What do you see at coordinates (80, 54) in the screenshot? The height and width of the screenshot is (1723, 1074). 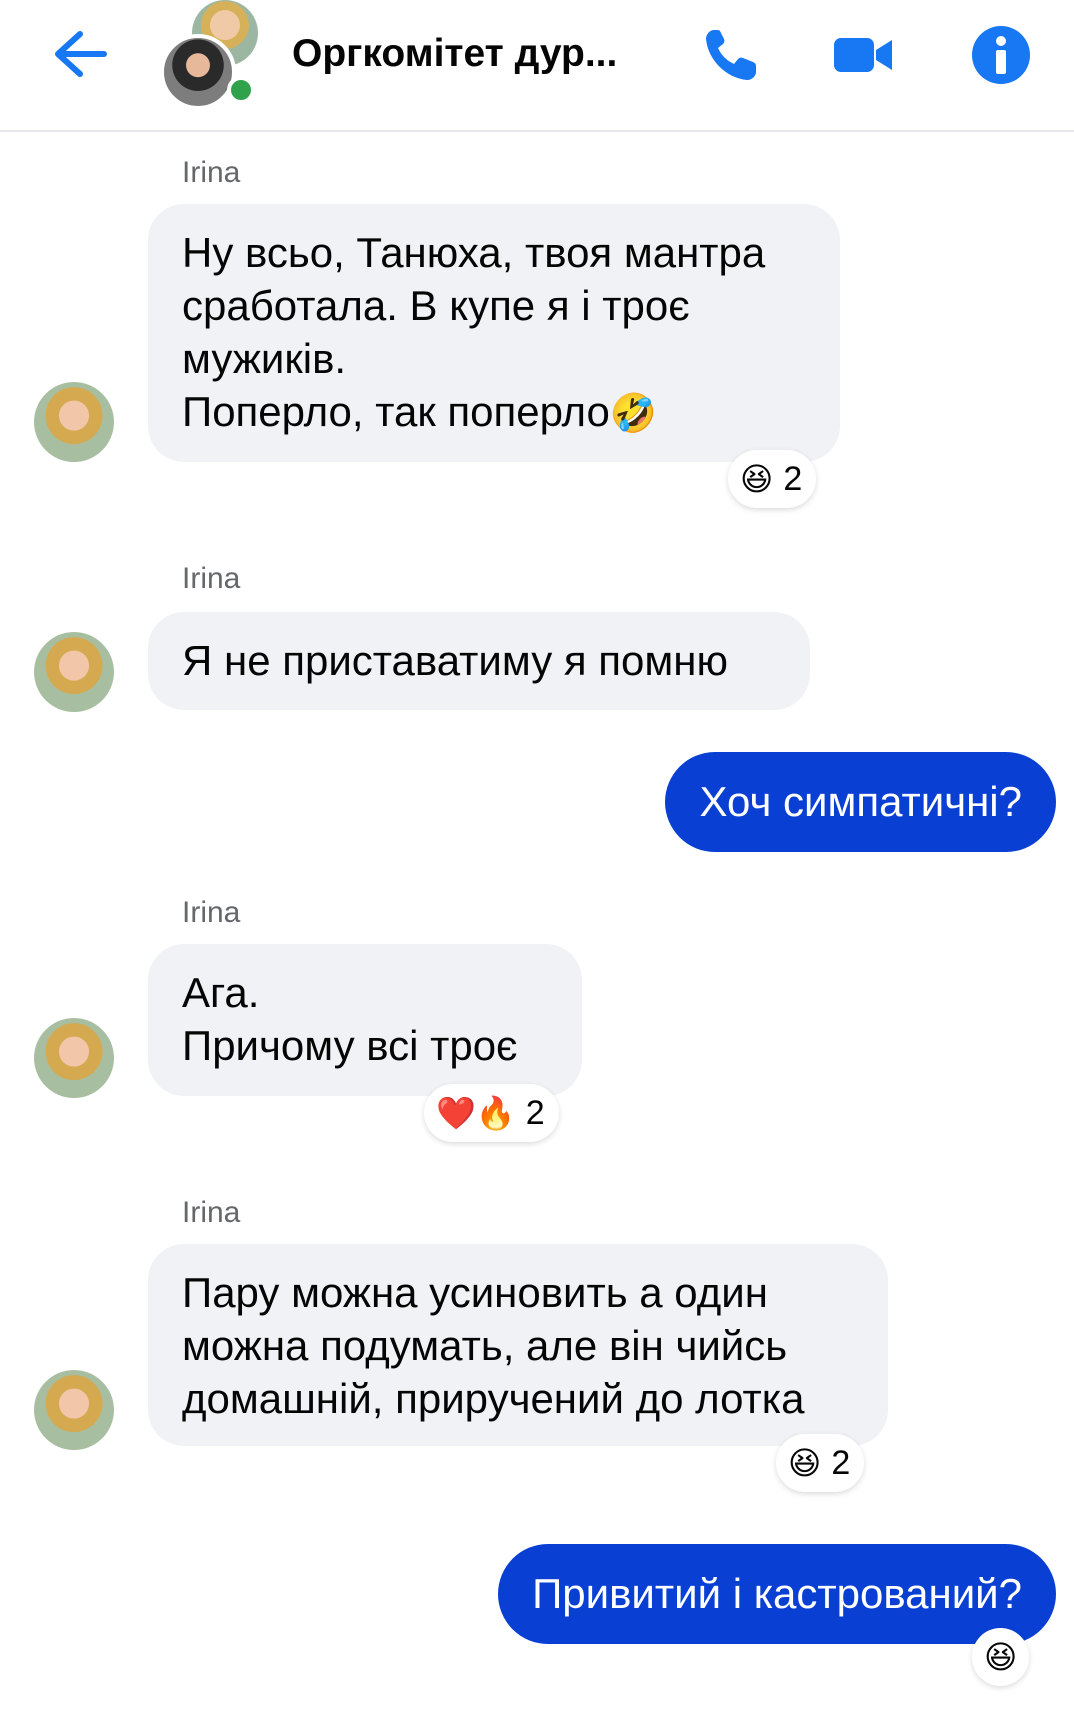 I see `back-arrow-icon` at bounding box center [80, 54].